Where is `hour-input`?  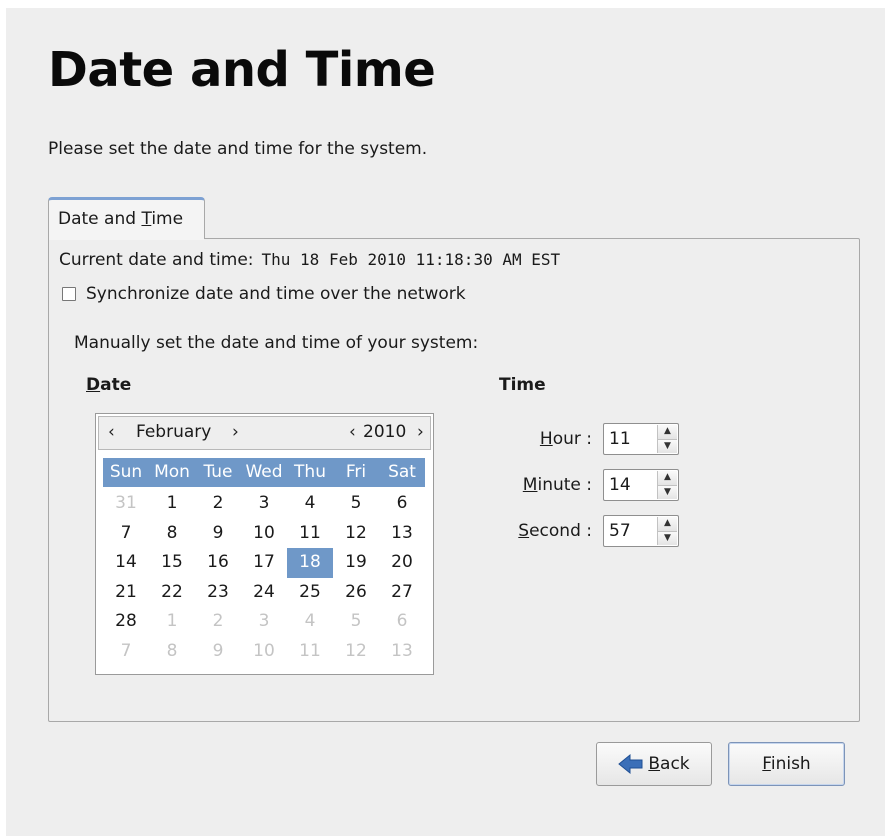
hour-input is located at coordinates (632, 439).